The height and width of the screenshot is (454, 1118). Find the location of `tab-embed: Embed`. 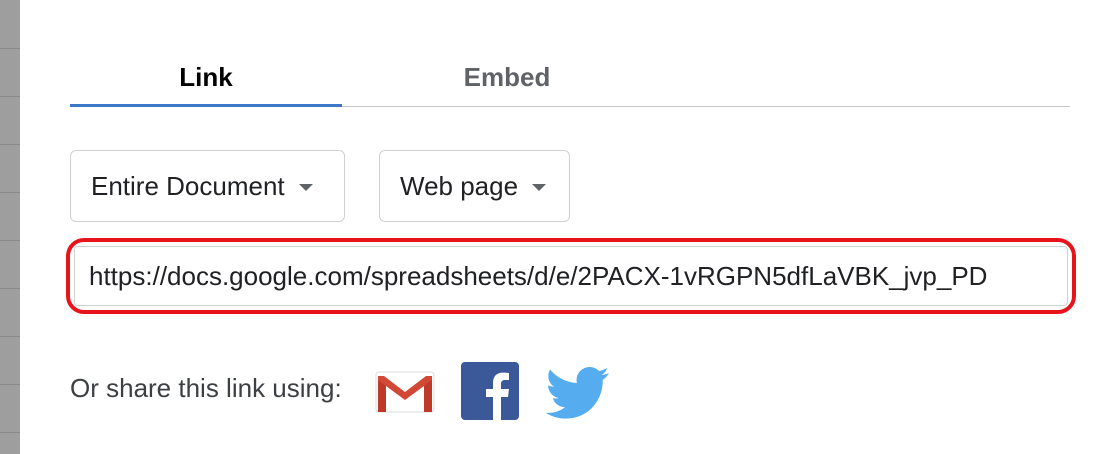

tab-embed: Embed is located at coordinates (507, 77).